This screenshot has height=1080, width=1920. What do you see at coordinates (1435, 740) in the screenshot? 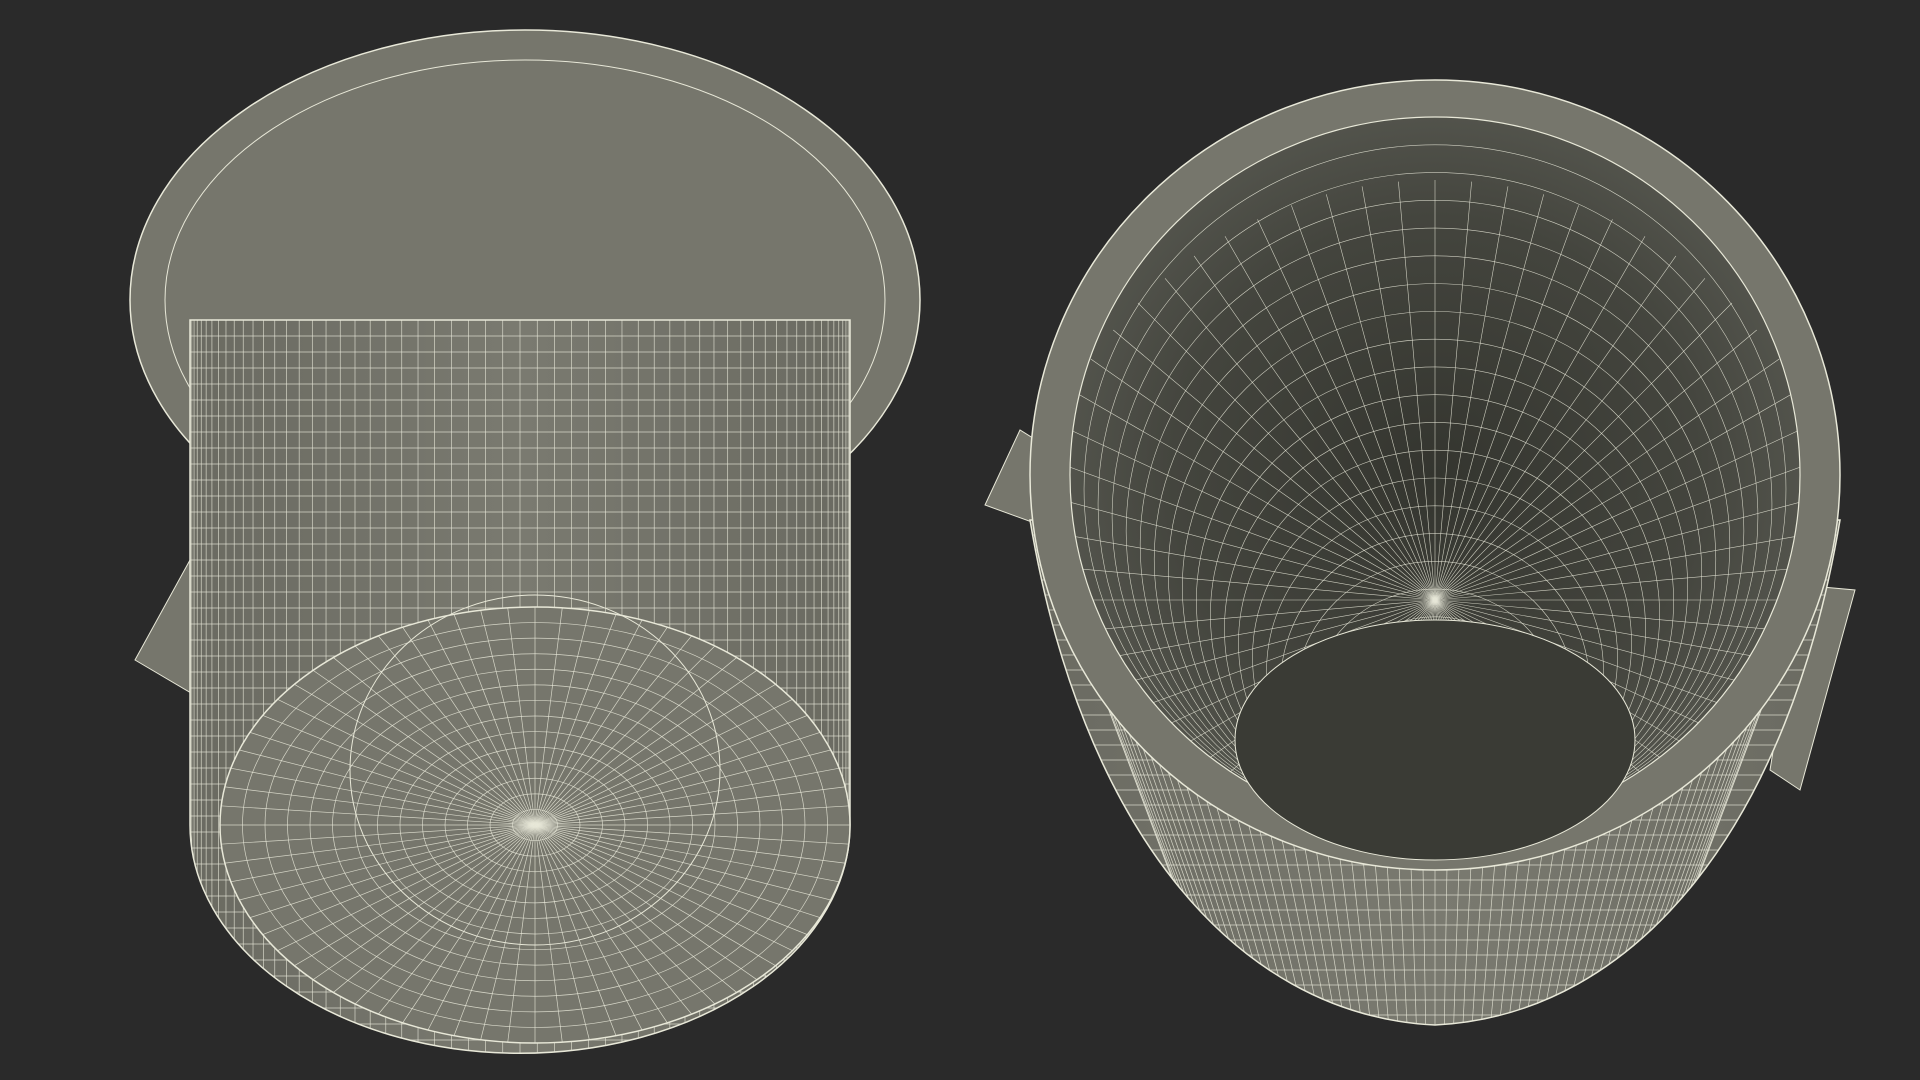
I see `interior-floor` at bounding box center [1435, 740].